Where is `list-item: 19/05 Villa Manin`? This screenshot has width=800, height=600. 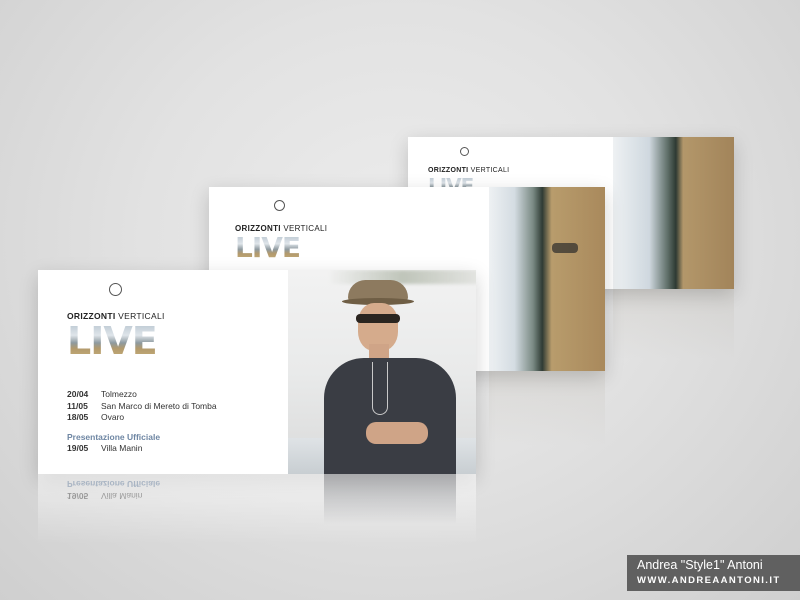 list-item: 19/05 Villa Manin is located at coordinates (105, 448).